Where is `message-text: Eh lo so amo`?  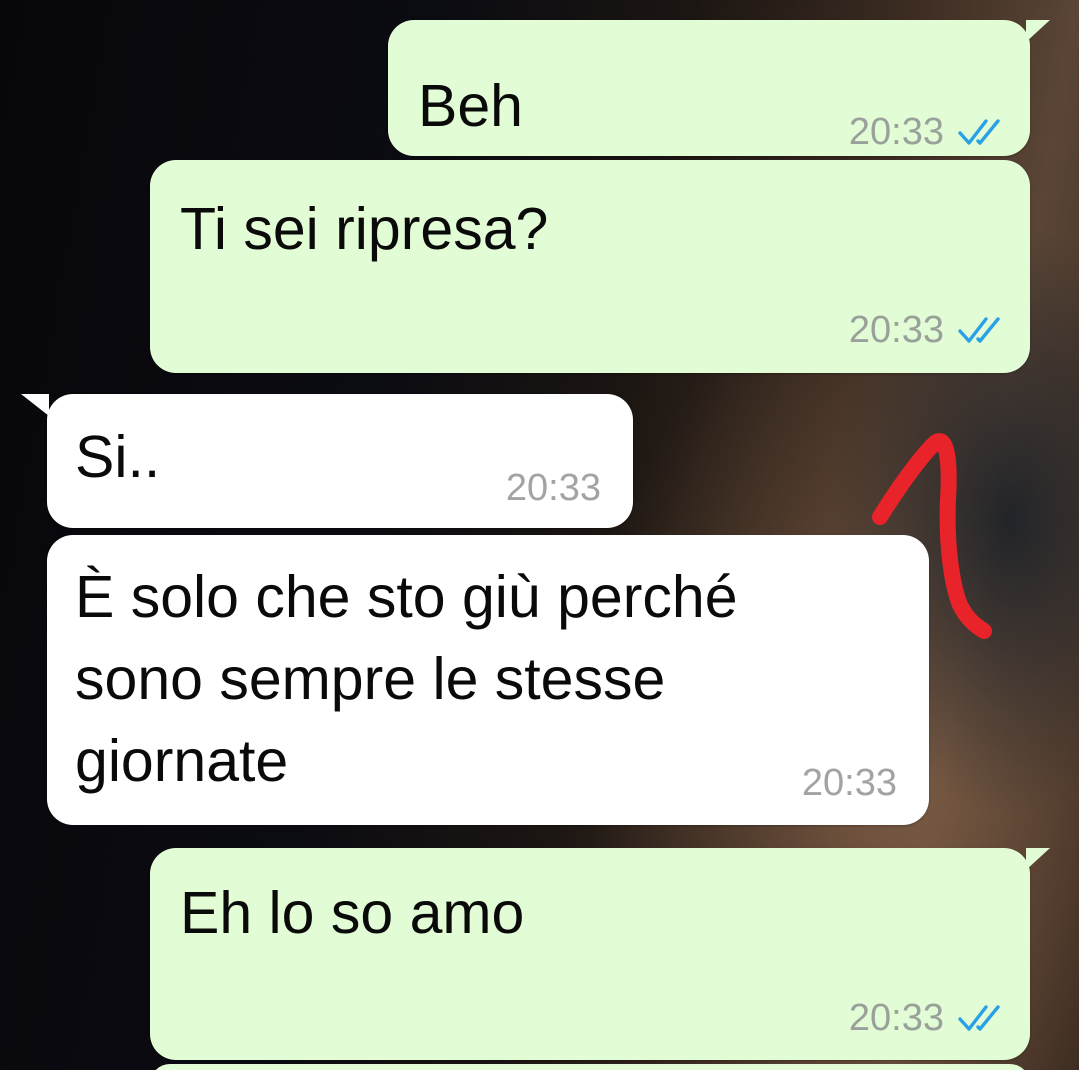 message-text: Eh lo so amo is located at coordinates (352, 913).